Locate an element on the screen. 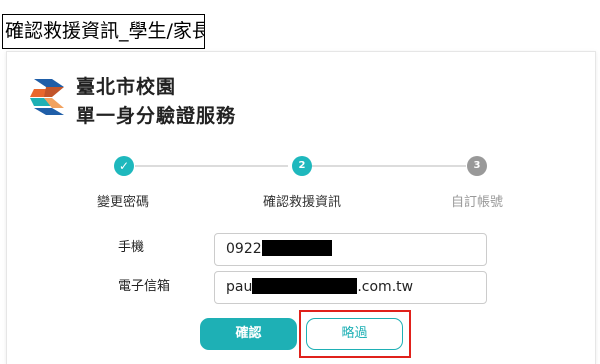  phone-label: 手機 is located at coordinates (131, 247).